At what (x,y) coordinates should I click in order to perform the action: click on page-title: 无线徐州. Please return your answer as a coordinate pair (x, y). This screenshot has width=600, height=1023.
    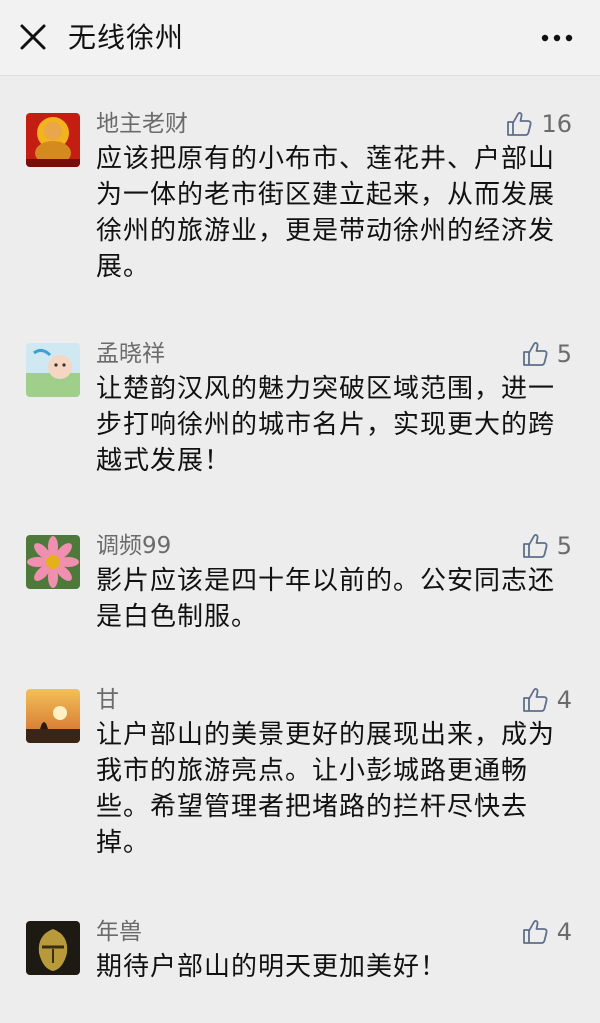
    Looking at the image, I should click on (126, 37).